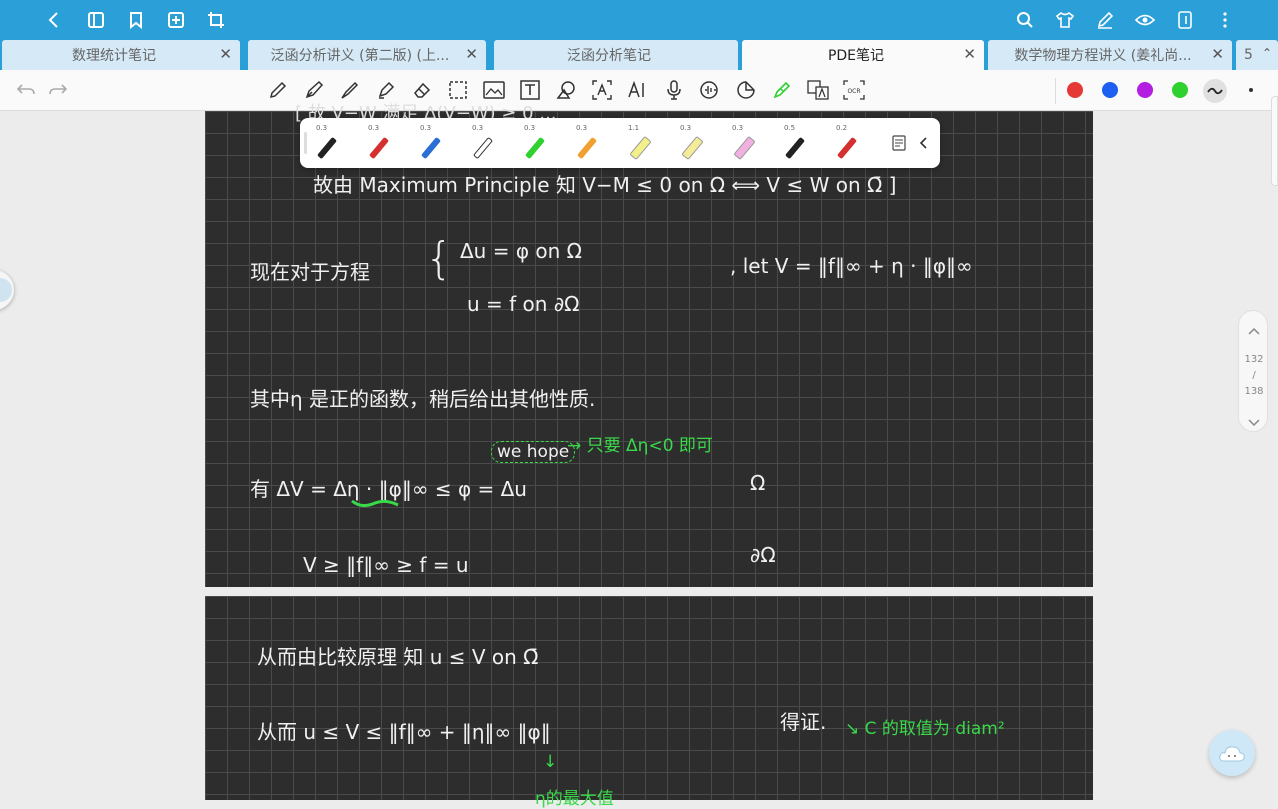  I want to click on laser-pen-icon, so click(782, 90).